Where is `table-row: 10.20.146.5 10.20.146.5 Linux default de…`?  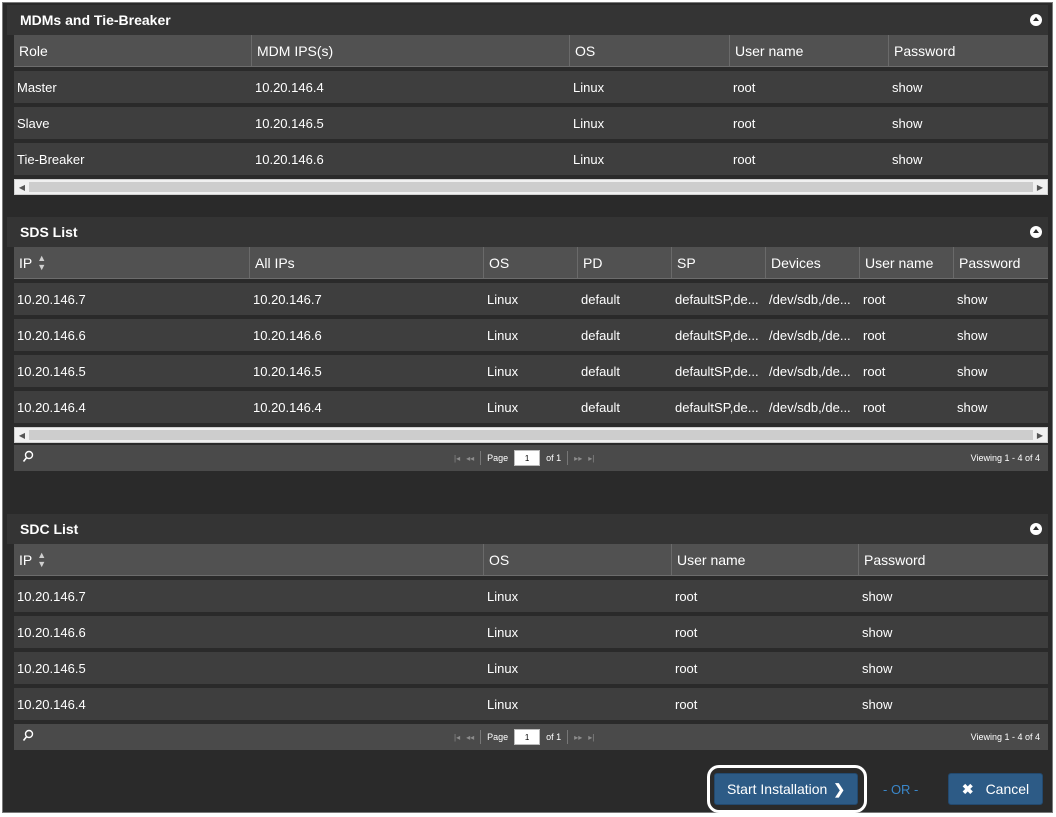 table-row: 10.20.146.5 10.20.146.5 Linux default de… is located at coordinates (531, 371).